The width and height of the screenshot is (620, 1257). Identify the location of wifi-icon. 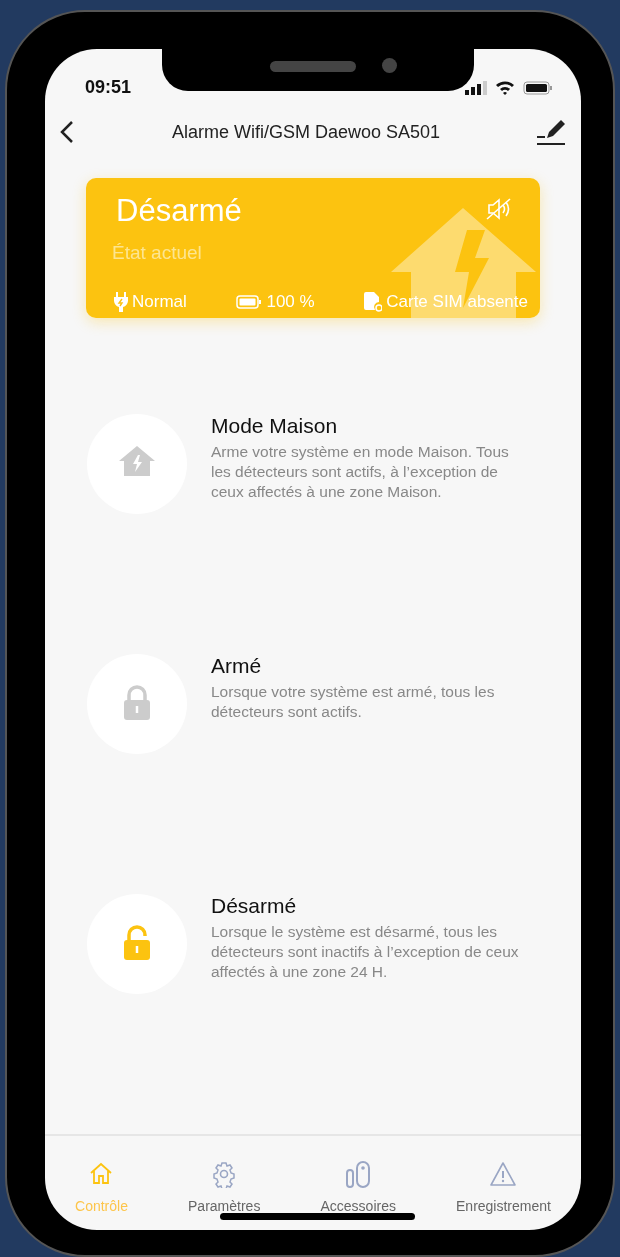
(505, 88).